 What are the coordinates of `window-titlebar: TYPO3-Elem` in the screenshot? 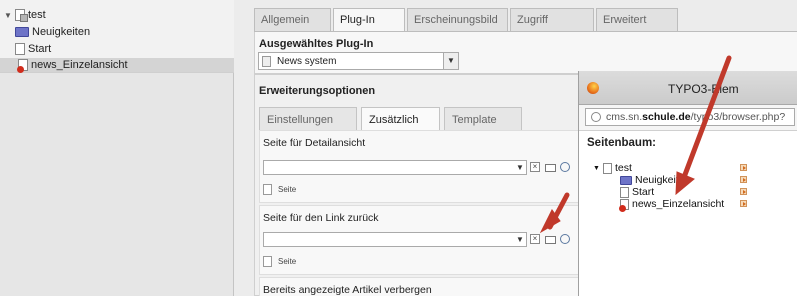 It's located at (688, 88).